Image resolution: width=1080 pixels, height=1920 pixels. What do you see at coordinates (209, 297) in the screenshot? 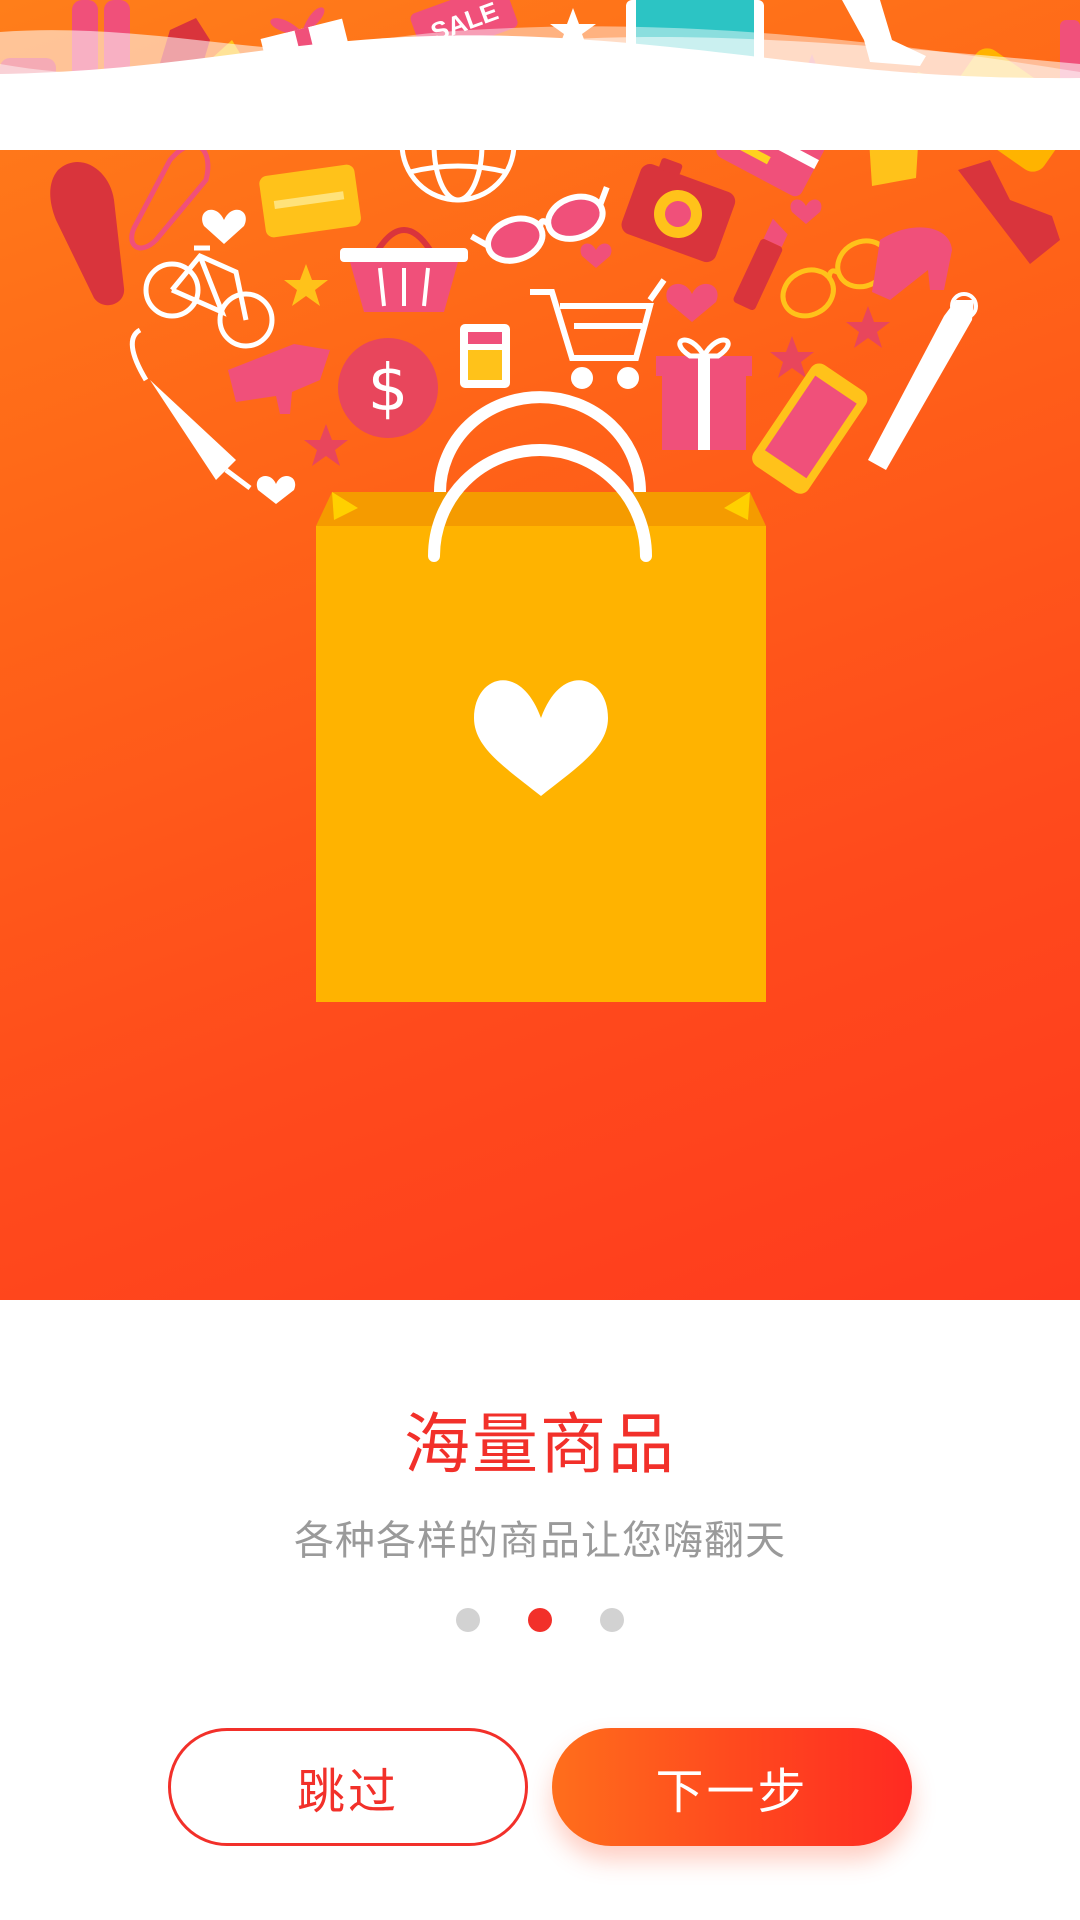
I see `bicycle-icon` at bounding box center [209, 297].